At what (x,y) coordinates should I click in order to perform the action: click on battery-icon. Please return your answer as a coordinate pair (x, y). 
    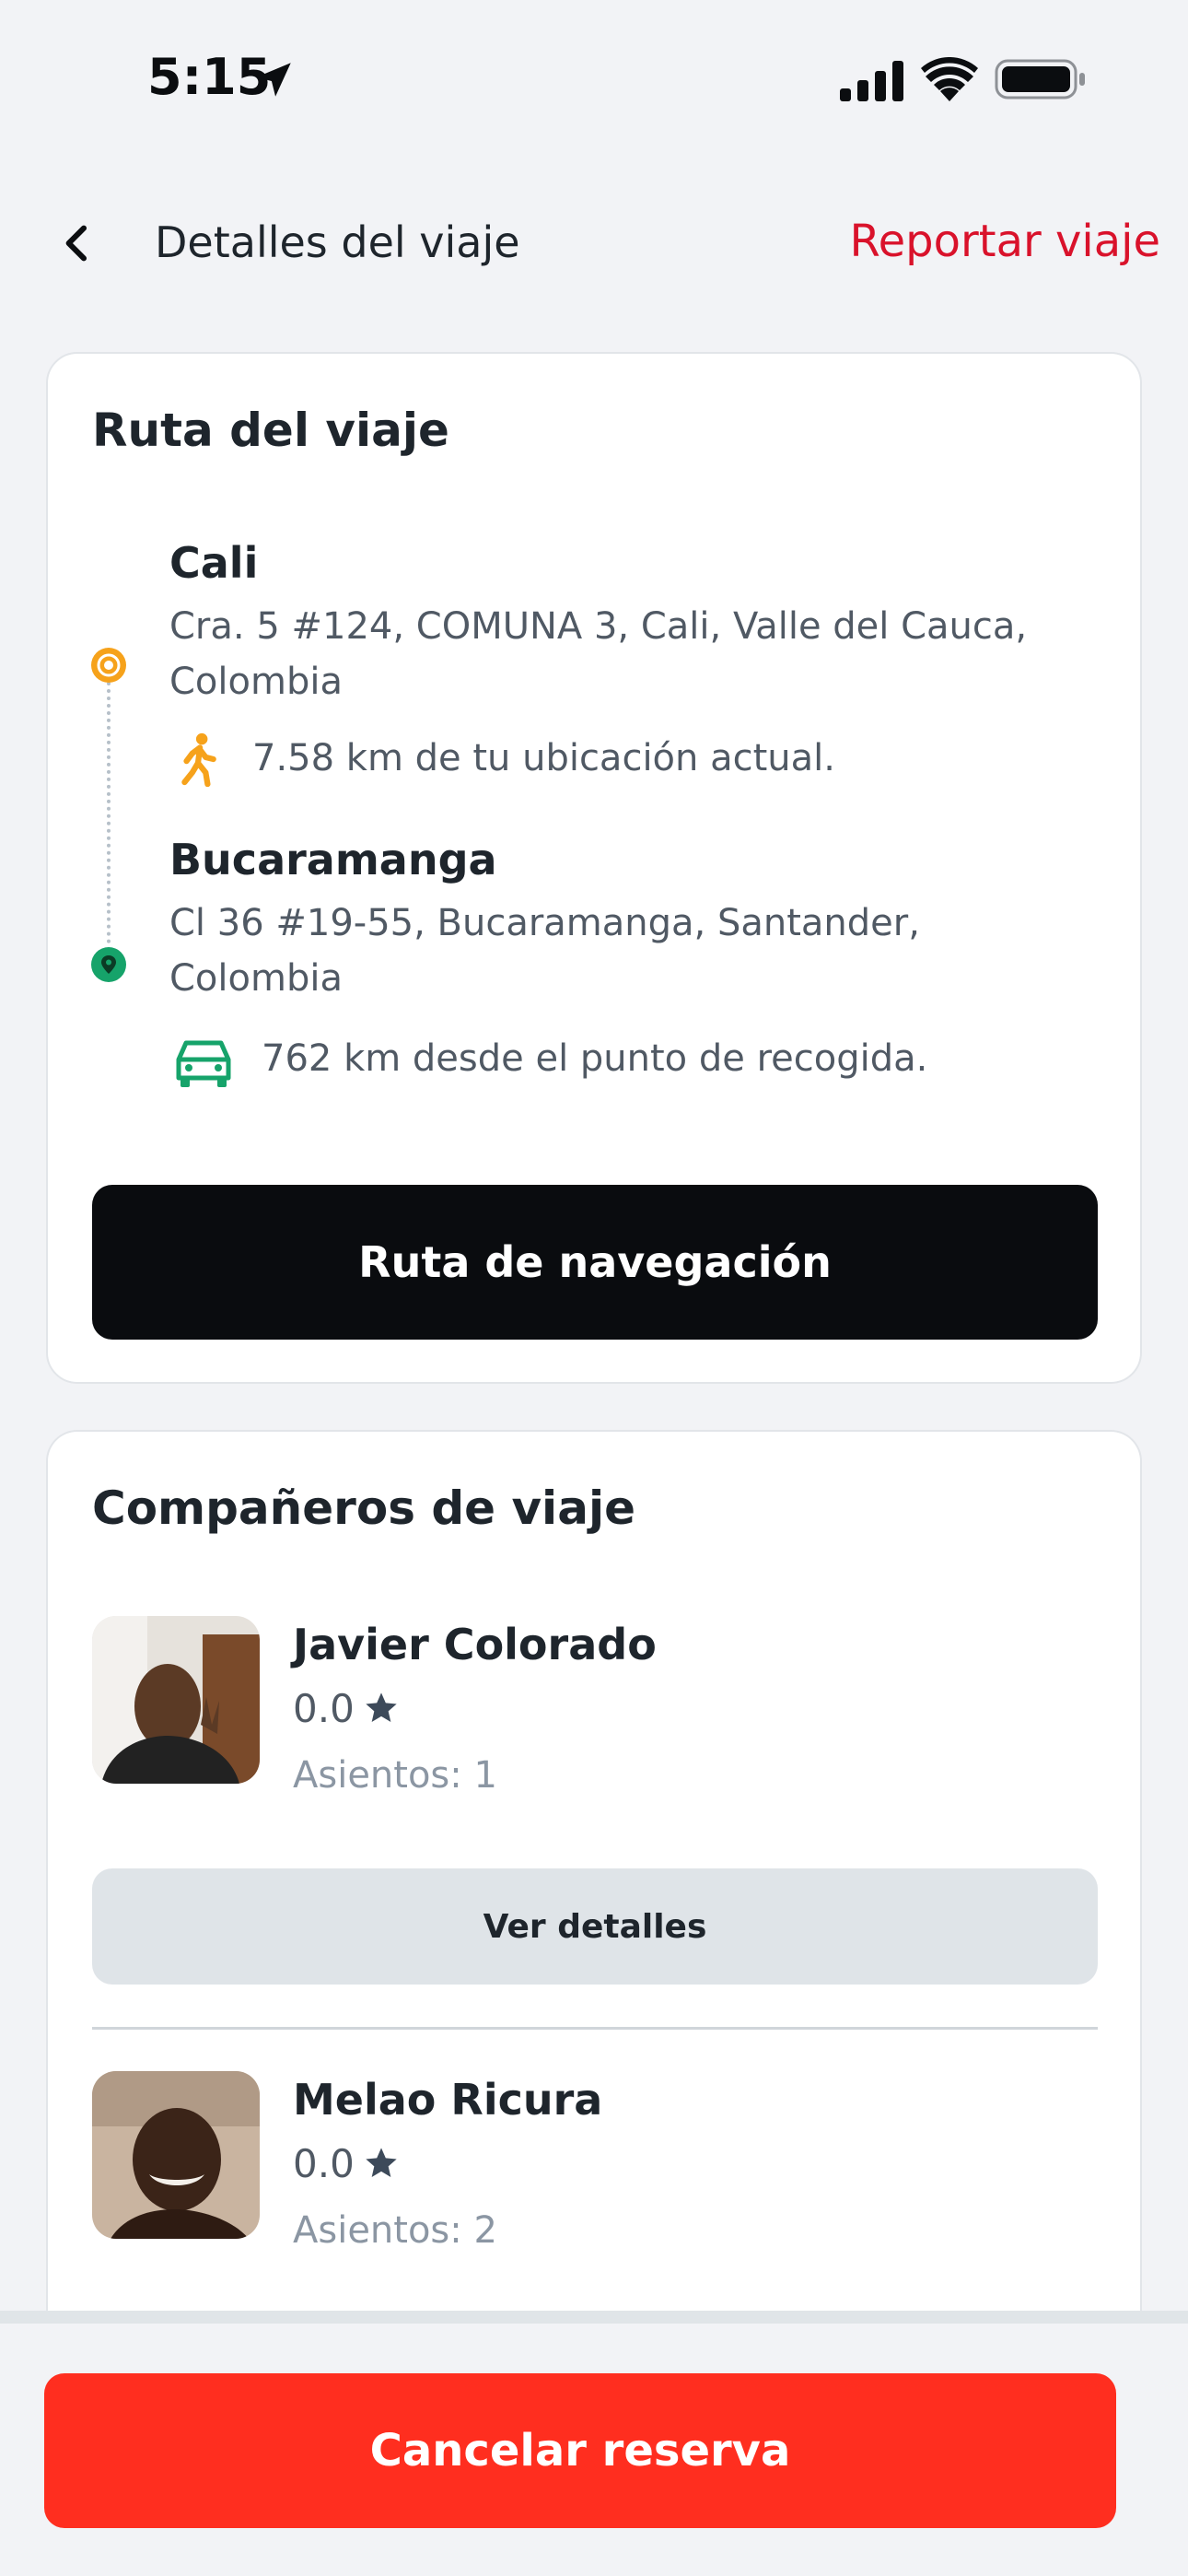
    Looking at the image, I should click on (1040, 79).